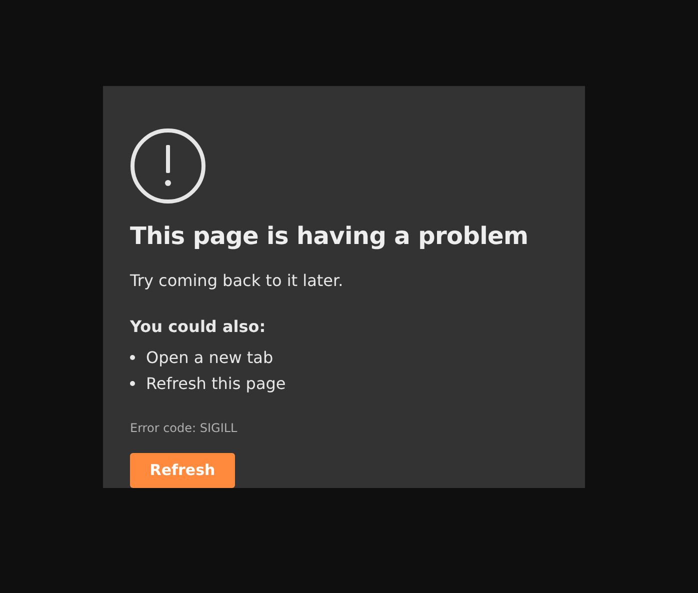 The width and height of the screenshot is (698, 593). Describe the element at coordinates (182, 470) in the screenshot. I see `refresh-button: Refresh` at that location.